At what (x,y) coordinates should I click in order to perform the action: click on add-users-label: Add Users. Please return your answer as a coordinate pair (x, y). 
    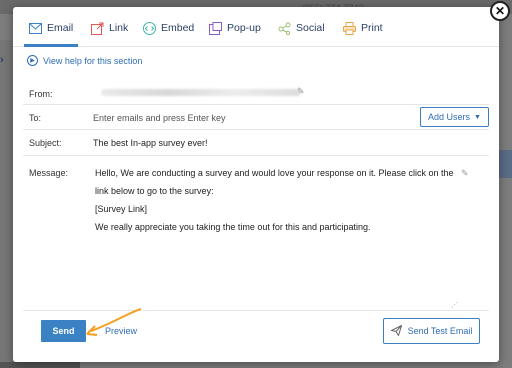
    Looking at the image, I should click on (449, 117).